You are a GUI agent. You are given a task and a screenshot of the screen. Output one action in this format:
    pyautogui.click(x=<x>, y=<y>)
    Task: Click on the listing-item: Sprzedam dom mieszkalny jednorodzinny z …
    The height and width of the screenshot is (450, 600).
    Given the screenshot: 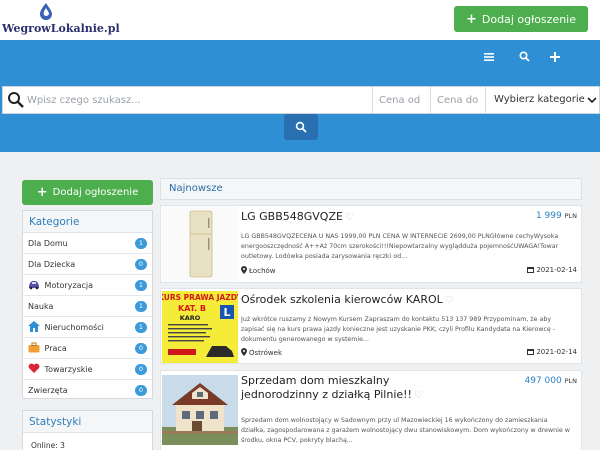 What is the action you would take?
    pyautogui.click(x=371, y=410)
    